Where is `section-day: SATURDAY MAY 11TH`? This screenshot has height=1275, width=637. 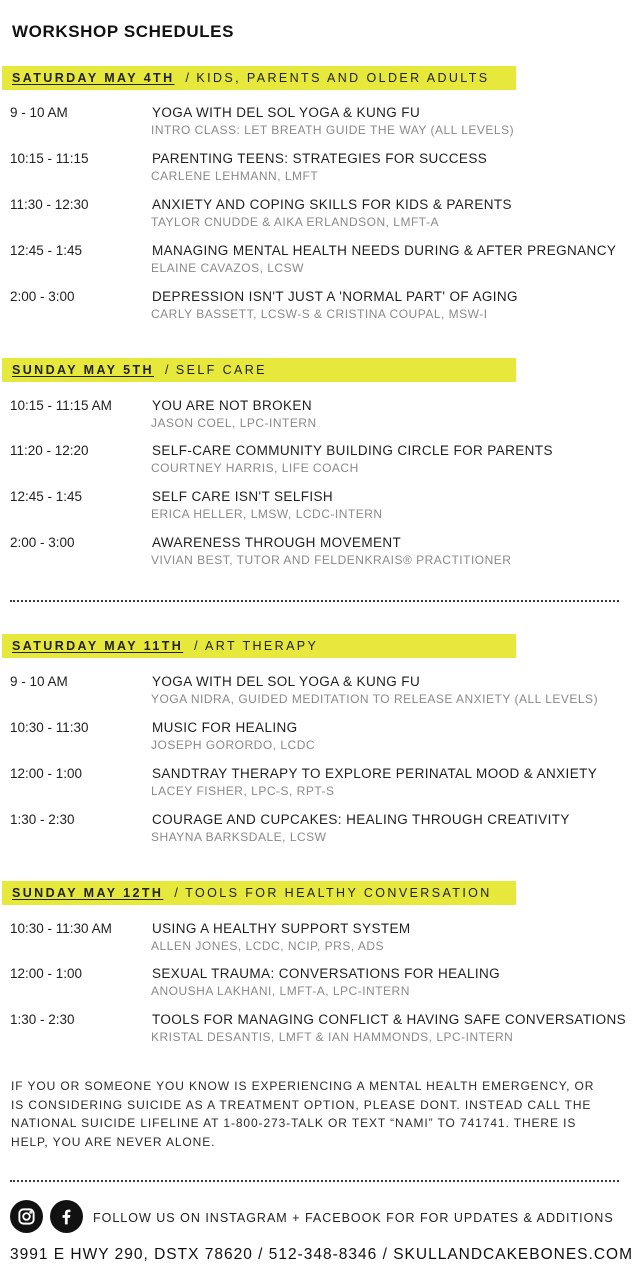
section-day: SATURDAY MAY 11TH is located at coordinates (98, 646).